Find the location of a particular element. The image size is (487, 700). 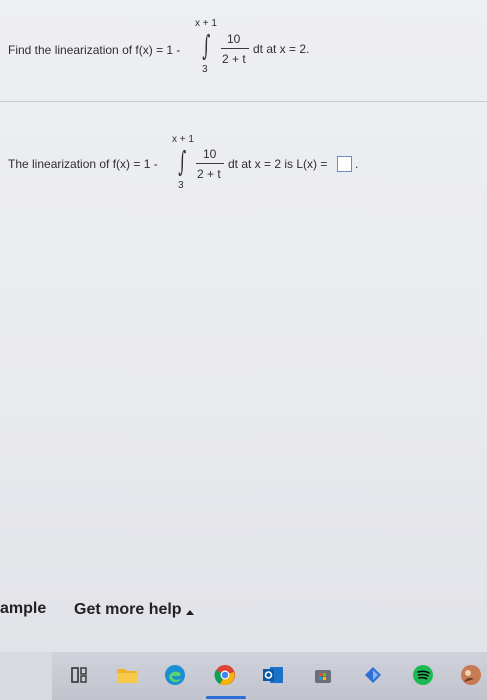

active-app-indicator is located at coordinates (226, 697).